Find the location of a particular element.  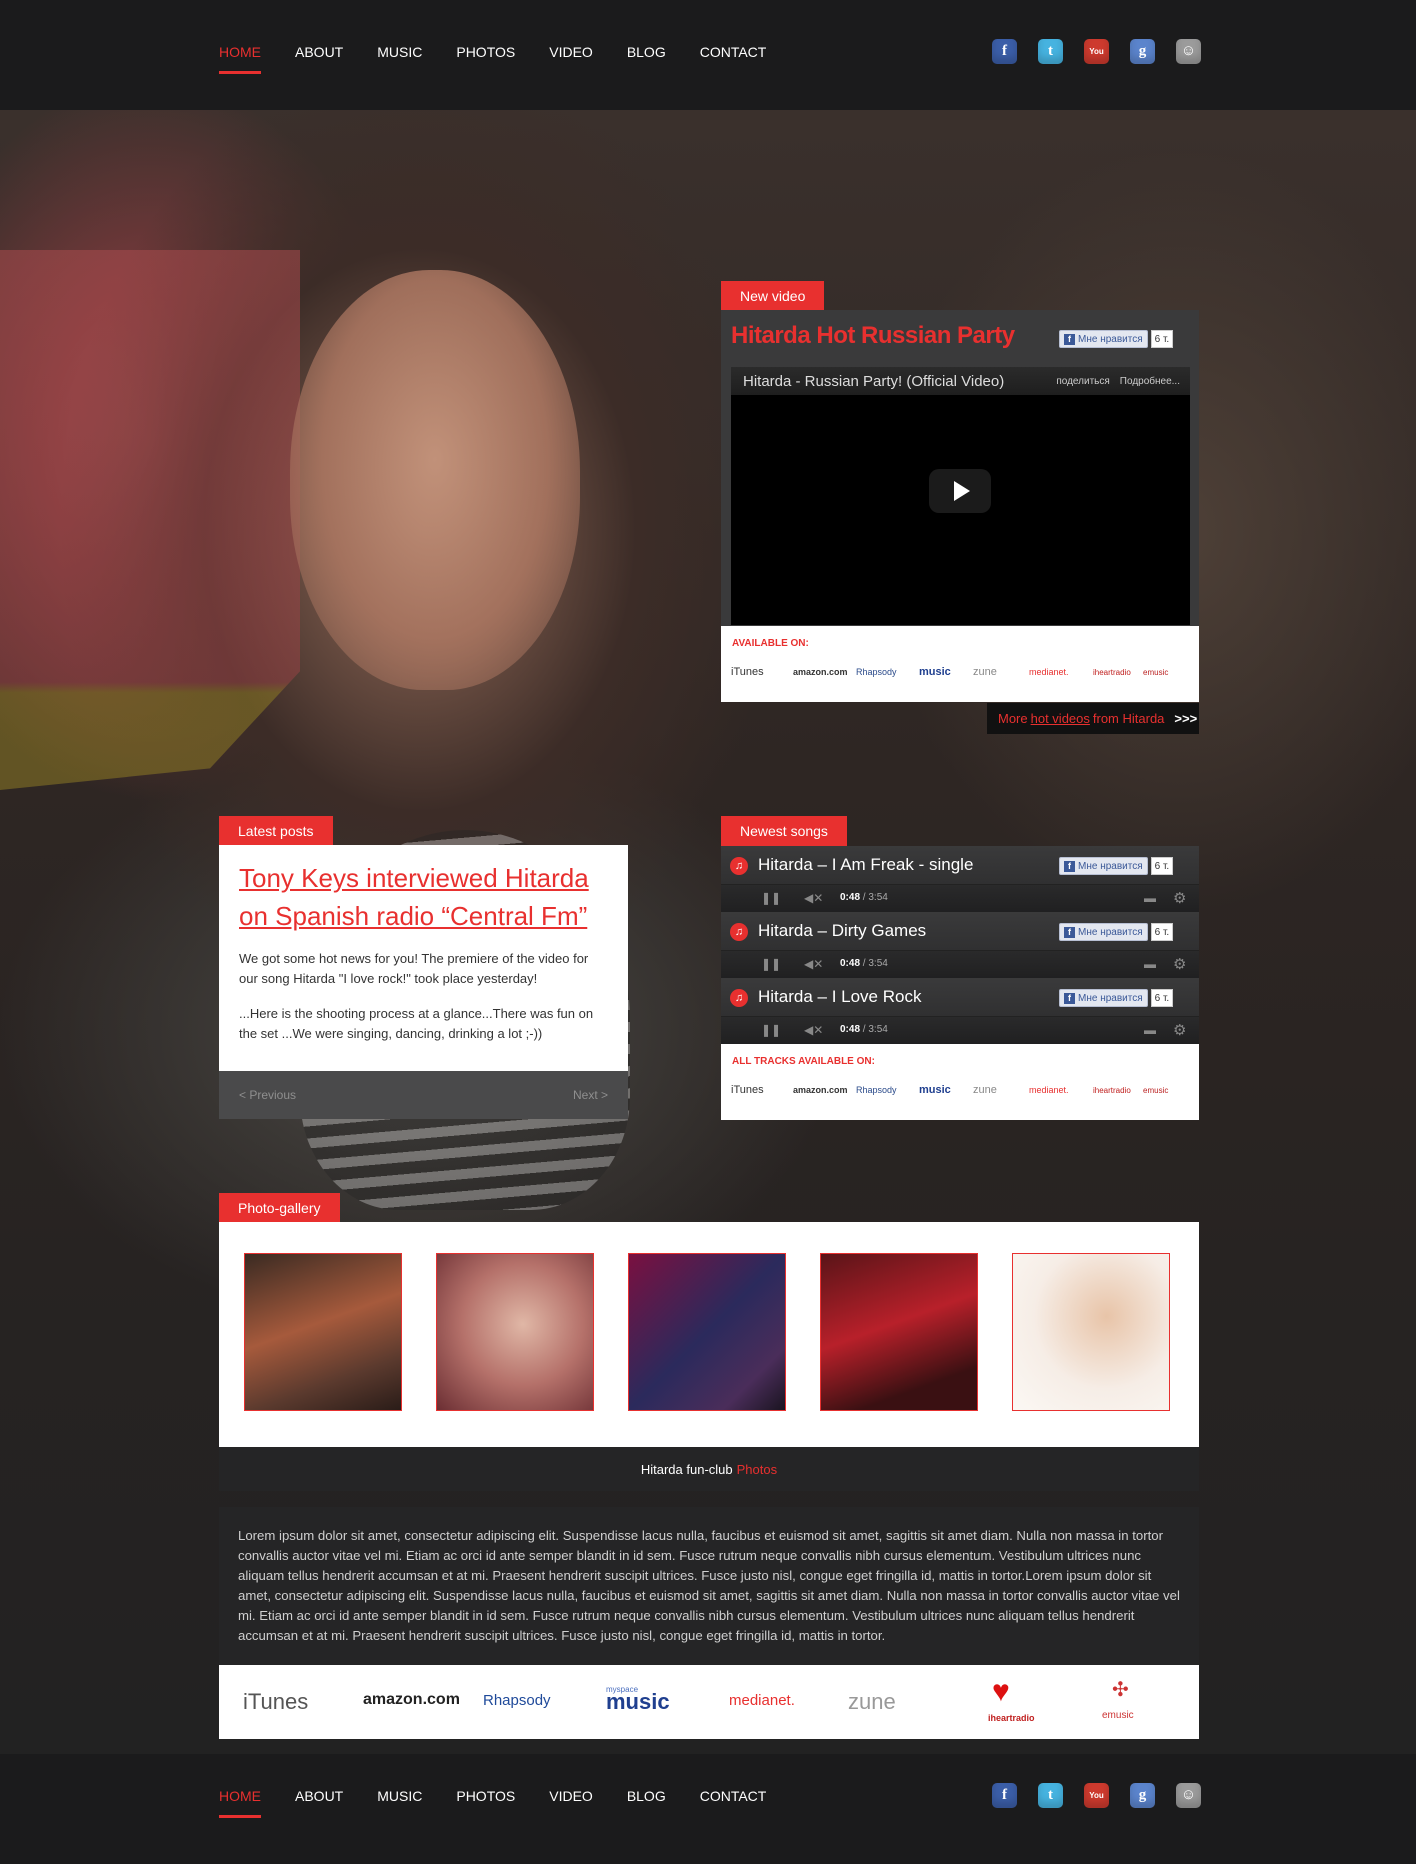

next-link: Next > is located at coordinates (590, 1095).